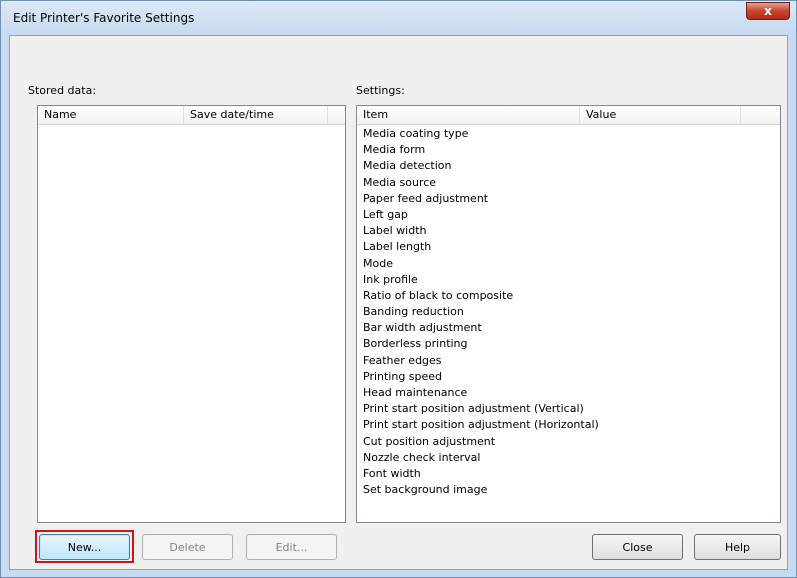 The image size is (797, 578). What do you see at coordinates (568, 344) in the screenshot?
I see `settings-row: Borderless printing` at bounding box center [568, 344].